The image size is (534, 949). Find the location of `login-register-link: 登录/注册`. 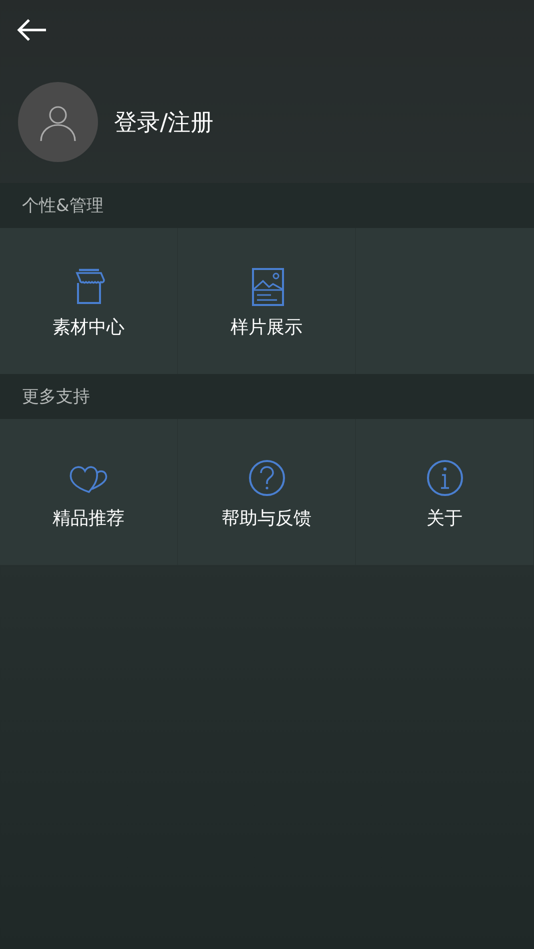

login-register-link: 登录/注册 is located at coordinates (164, 122).